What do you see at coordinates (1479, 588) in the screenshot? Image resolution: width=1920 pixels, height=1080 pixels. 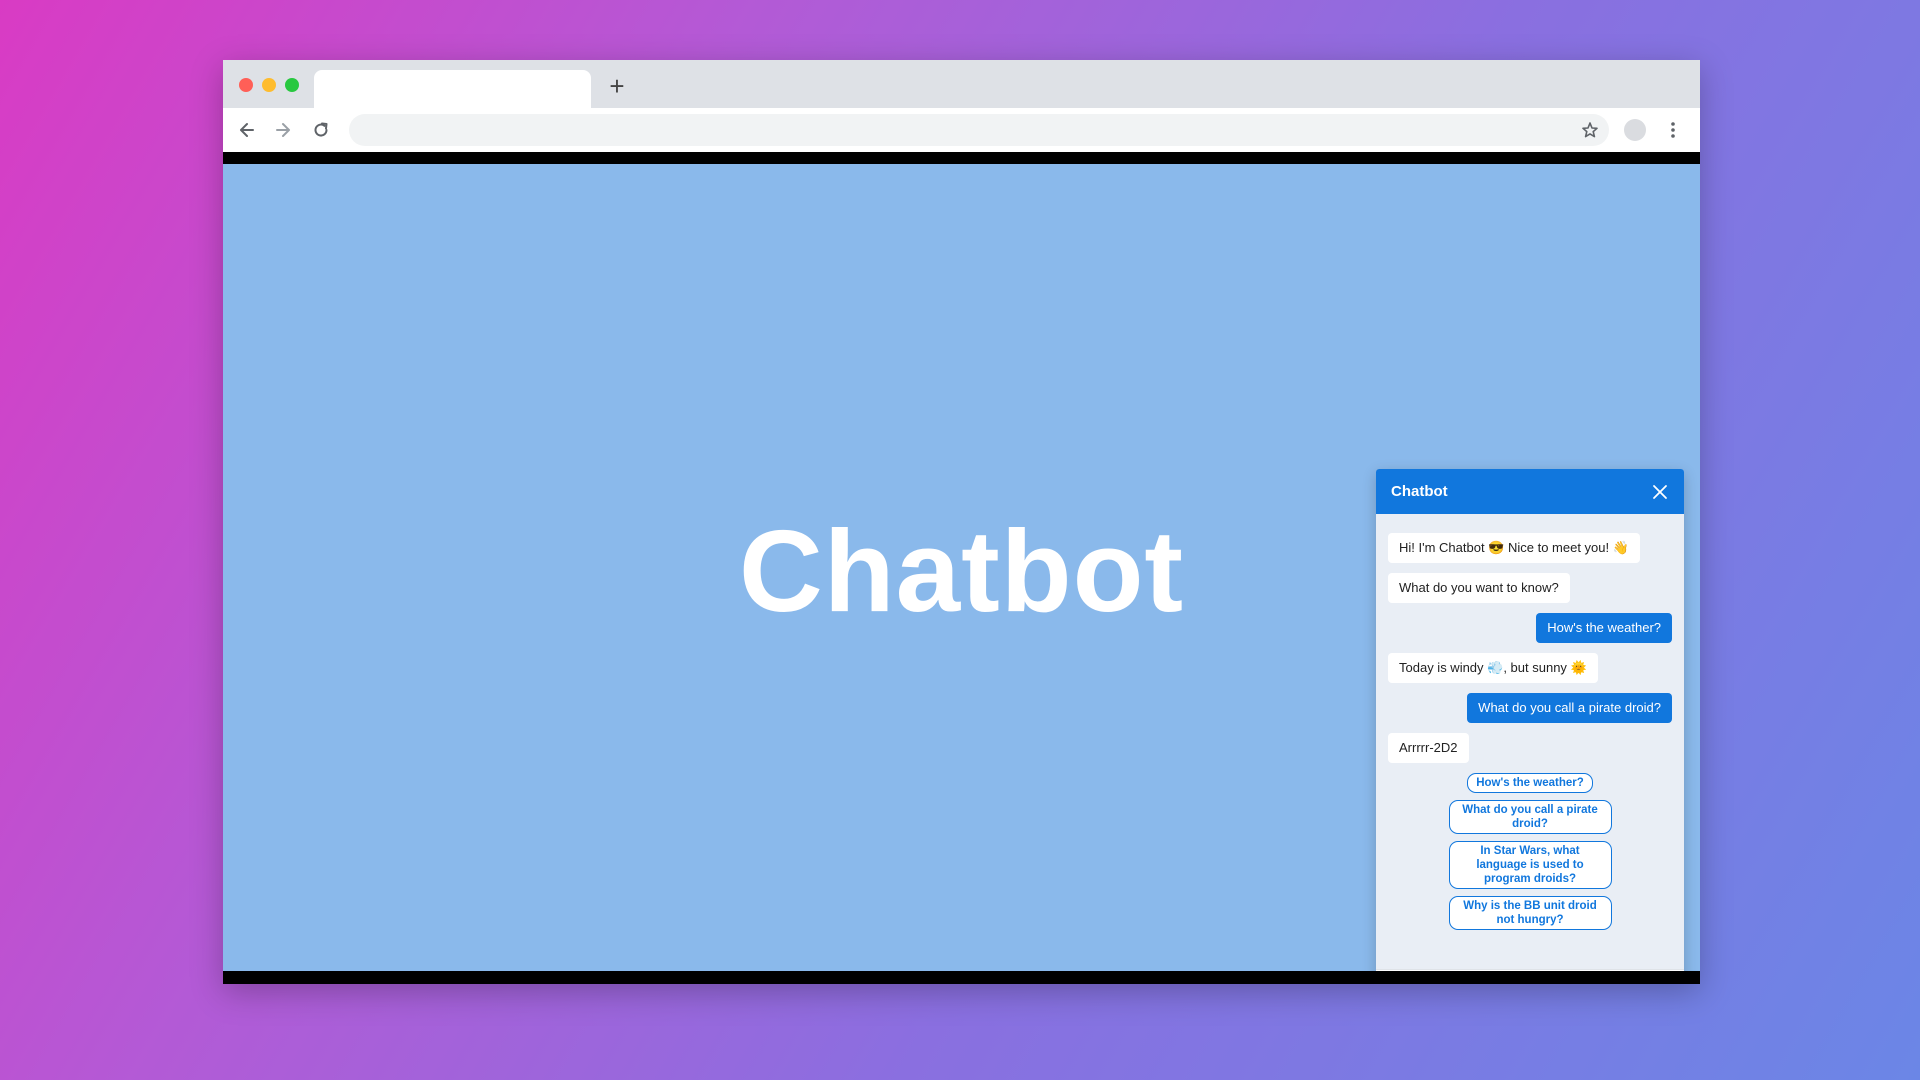 I see `bot-message: What do you want to know?` at bounding box center [1479, 588].